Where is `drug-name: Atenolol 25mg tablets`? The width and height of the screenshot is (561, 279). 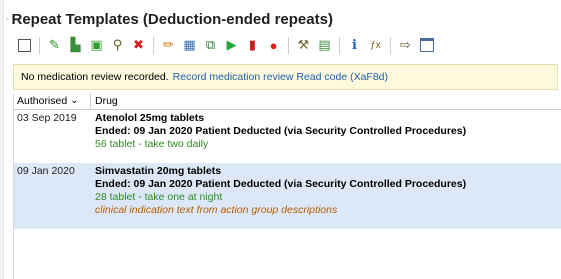 drug-name: Atenolol 25mg tablets is located at coordinates (150, 118).